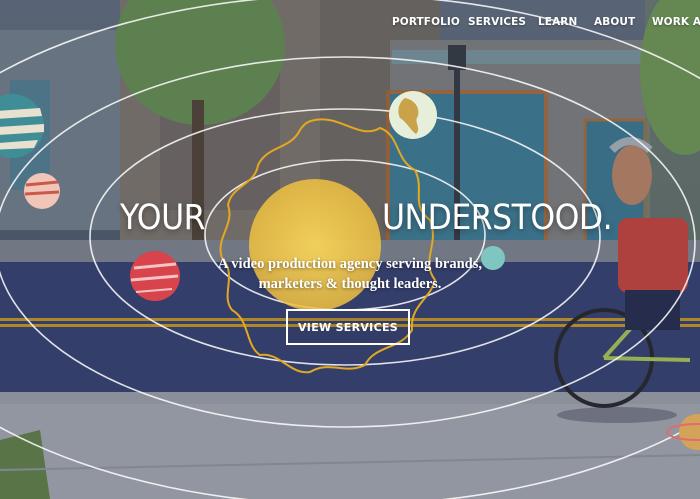  Describe the element at coordinates (350, 284) in the screenshot. I see `hero-subtitle-line2: marketers & thought leaders.` at that location.